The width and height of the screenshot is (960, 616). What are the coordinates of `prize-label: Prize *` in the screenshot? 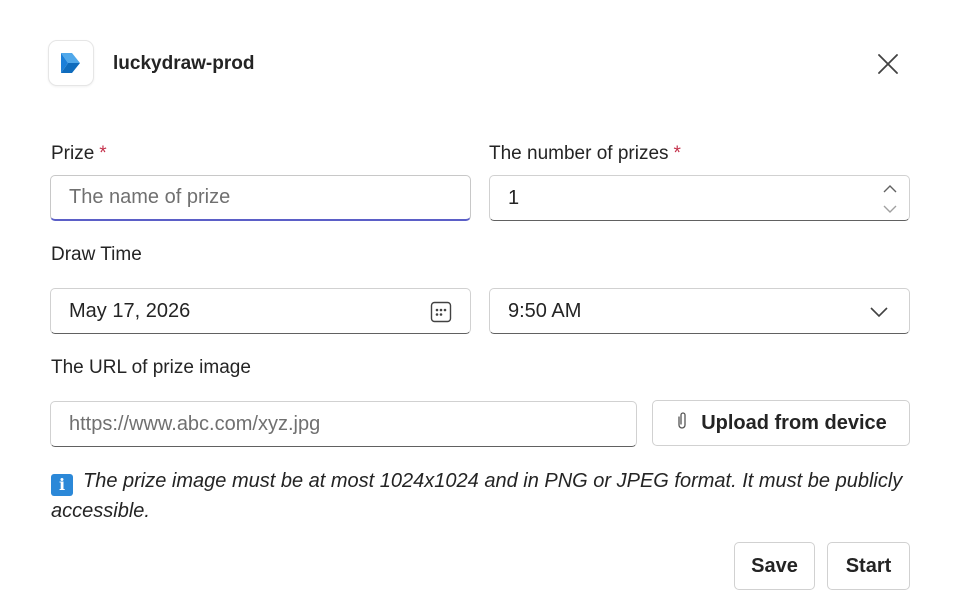 It's located at (79, 154).